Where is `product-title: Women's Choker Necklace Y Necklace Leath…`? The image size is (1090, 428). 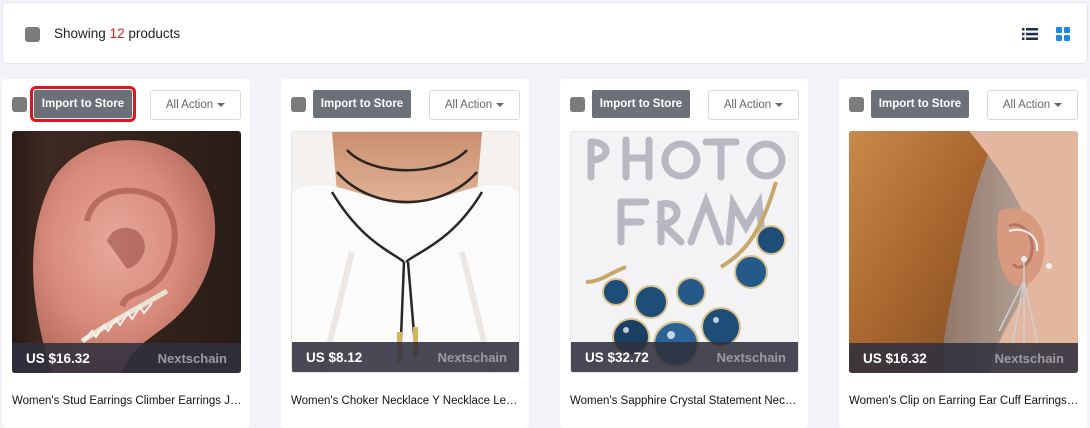 product-title: Women's Choker Necklace Y Necklace Leath… is located at coordinates (407, 401).